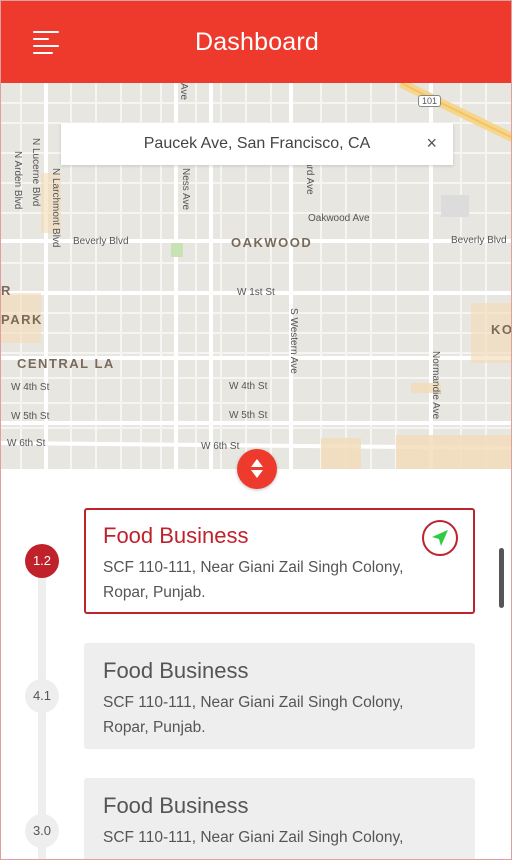 The width and height of the screenshot is (512, 860). Describe the element at coordinates (242, 144) in the screenshot. I see `location-search-input: Paucek Ave, San Francisco, CA` at that location.